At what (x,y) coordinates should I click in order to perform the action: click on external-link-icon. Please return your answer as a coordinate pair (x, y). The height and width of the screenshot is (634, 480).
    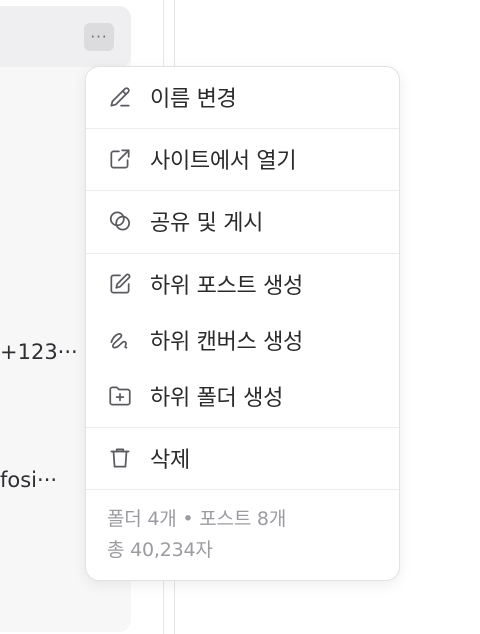
    Looking at the image, I should click on (120, 159).